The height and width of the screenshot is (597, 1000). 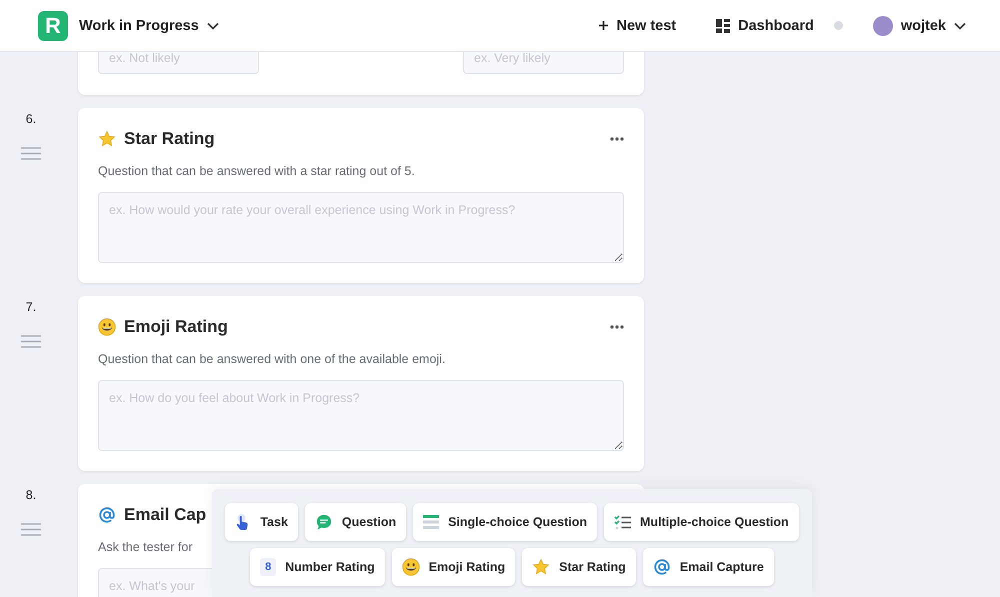 I want to click on question-title: Emoji Rating, so click(x=176, y=327).